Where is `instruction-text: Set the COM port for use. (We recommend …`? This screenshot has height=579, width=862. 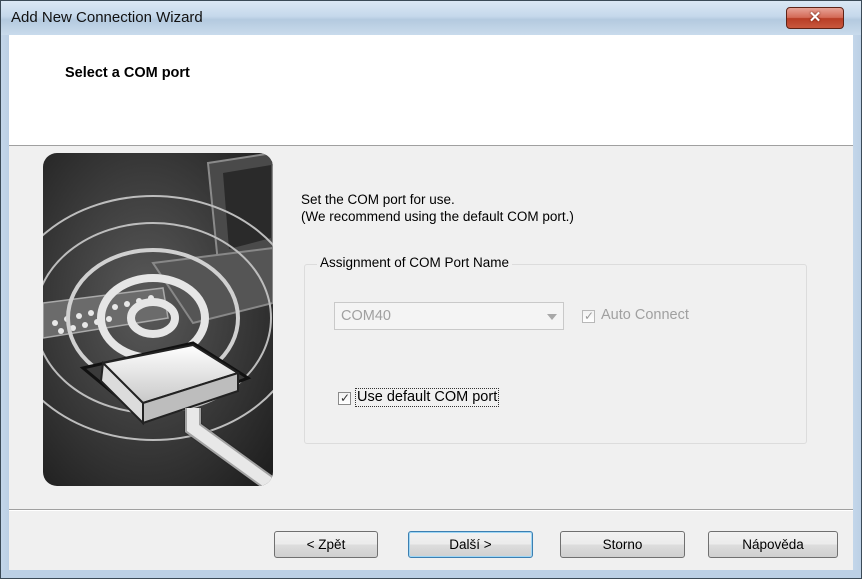 instruction-text: Set the COM port for use. (We recommend … is located at coordinates (437, 208).